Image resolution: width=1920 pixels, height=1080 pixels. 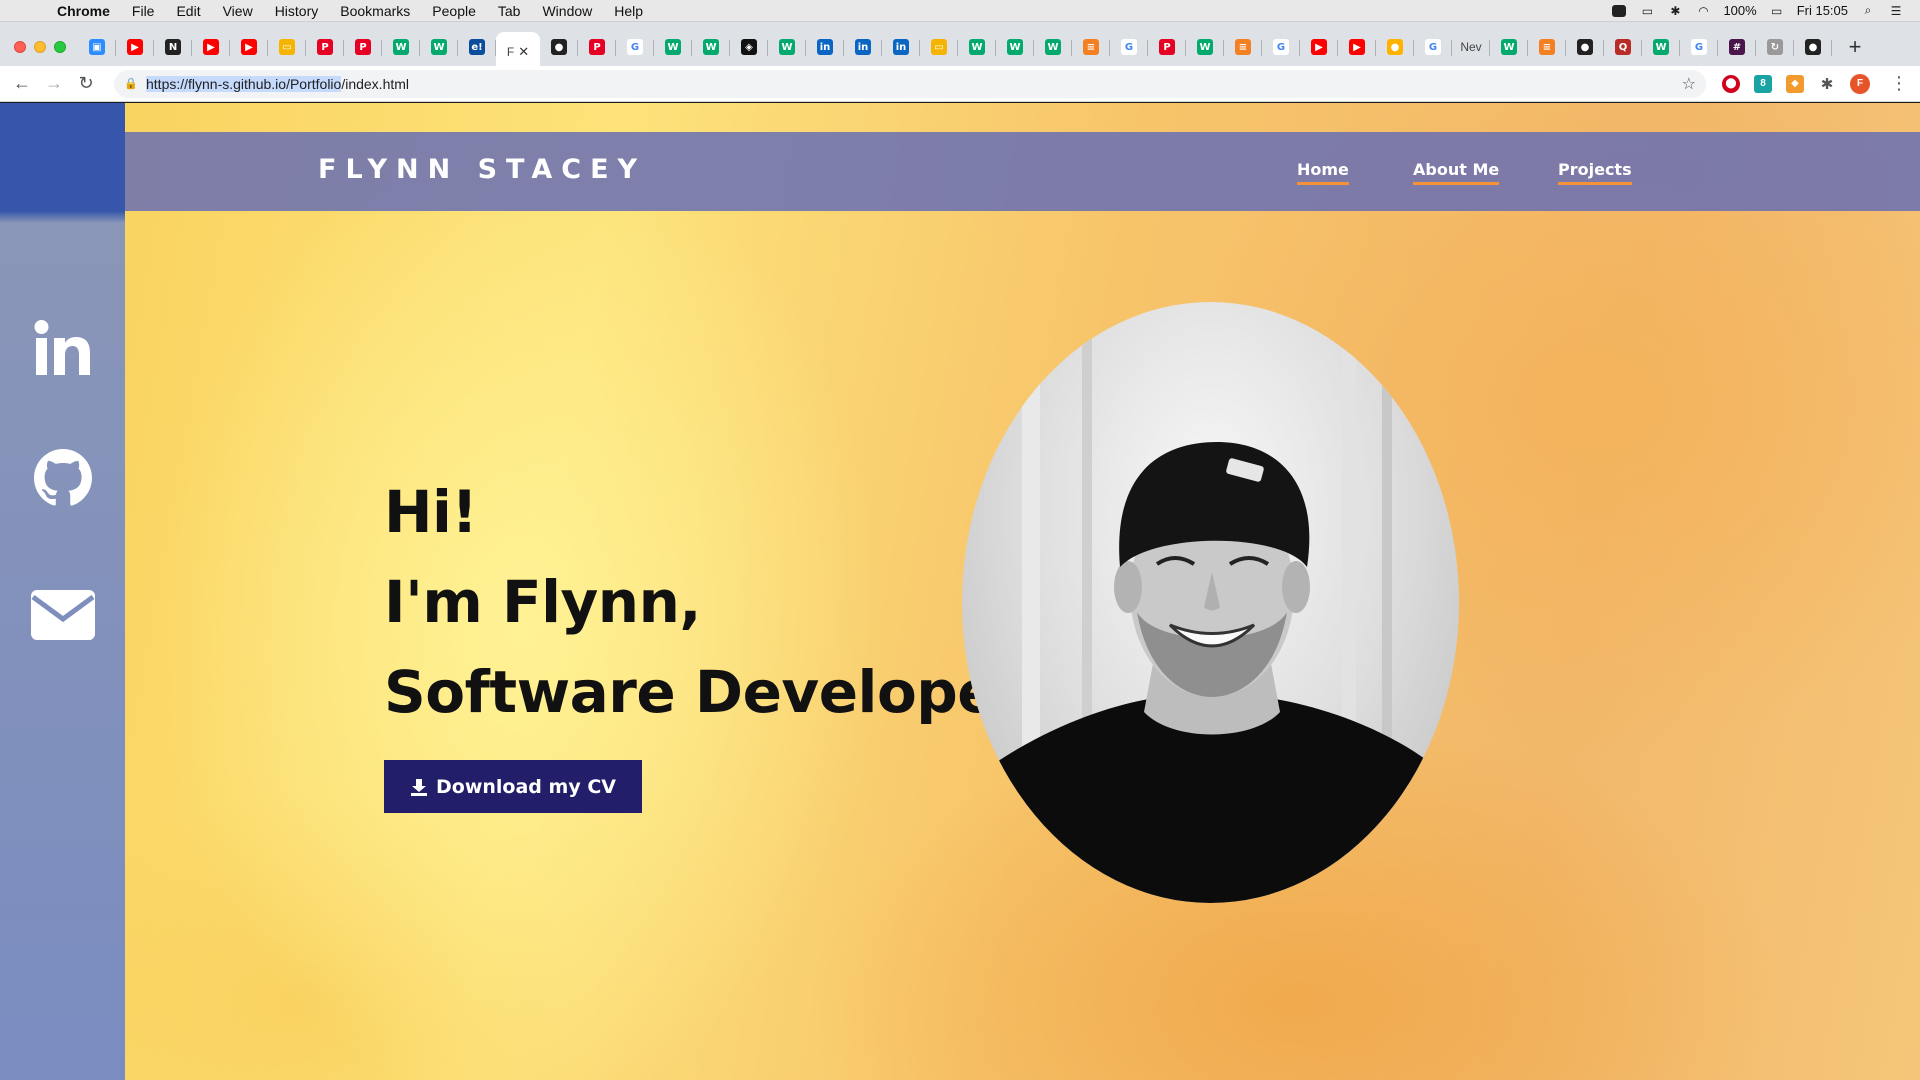 What do you see at coordinates (97, 47) in the screenshot?
I see `tab-left-0: ▣` at bounding box center [97, 47].